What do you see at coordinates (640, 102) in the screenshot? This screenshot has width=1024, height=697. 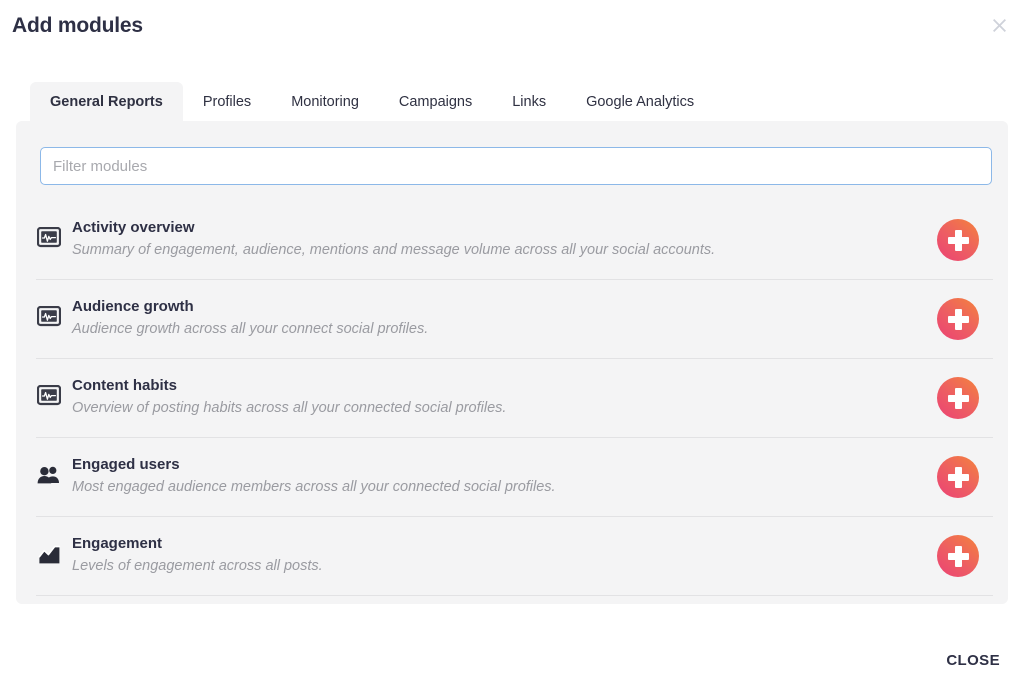 I see `tab-google-analytics: Google Analytics` at bounding box center [640, 102].